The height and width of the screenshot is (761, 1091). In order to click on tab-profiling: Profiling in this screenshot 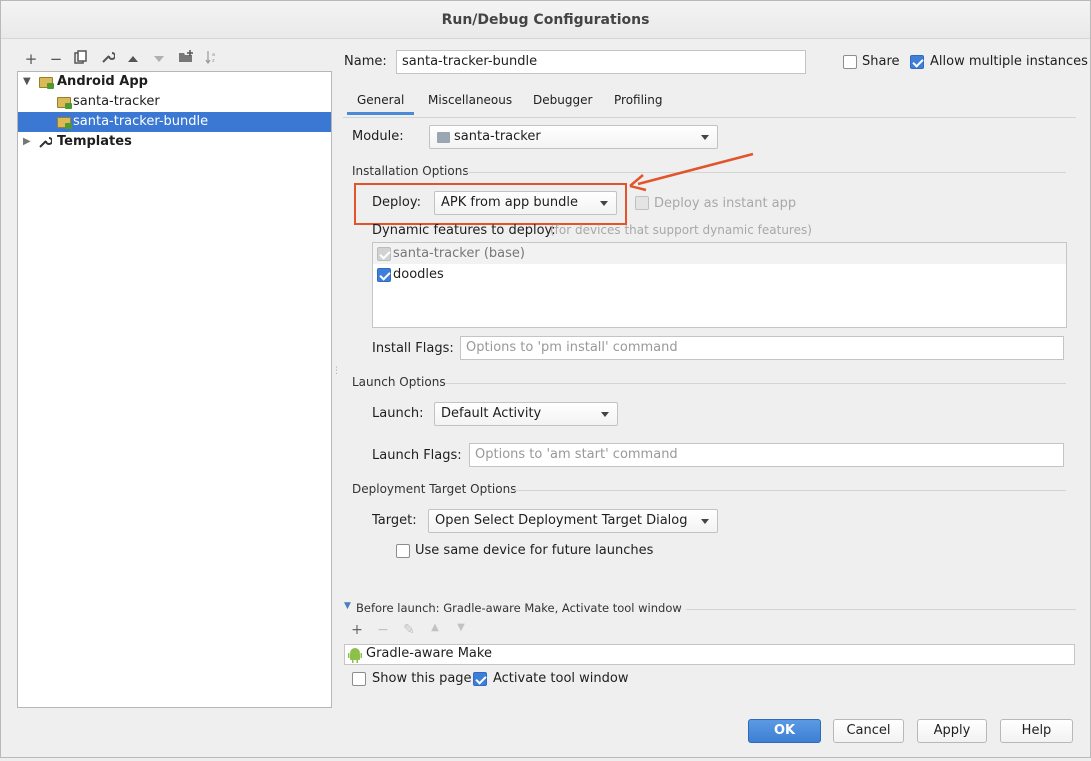, I will do `click(638, 100)`.